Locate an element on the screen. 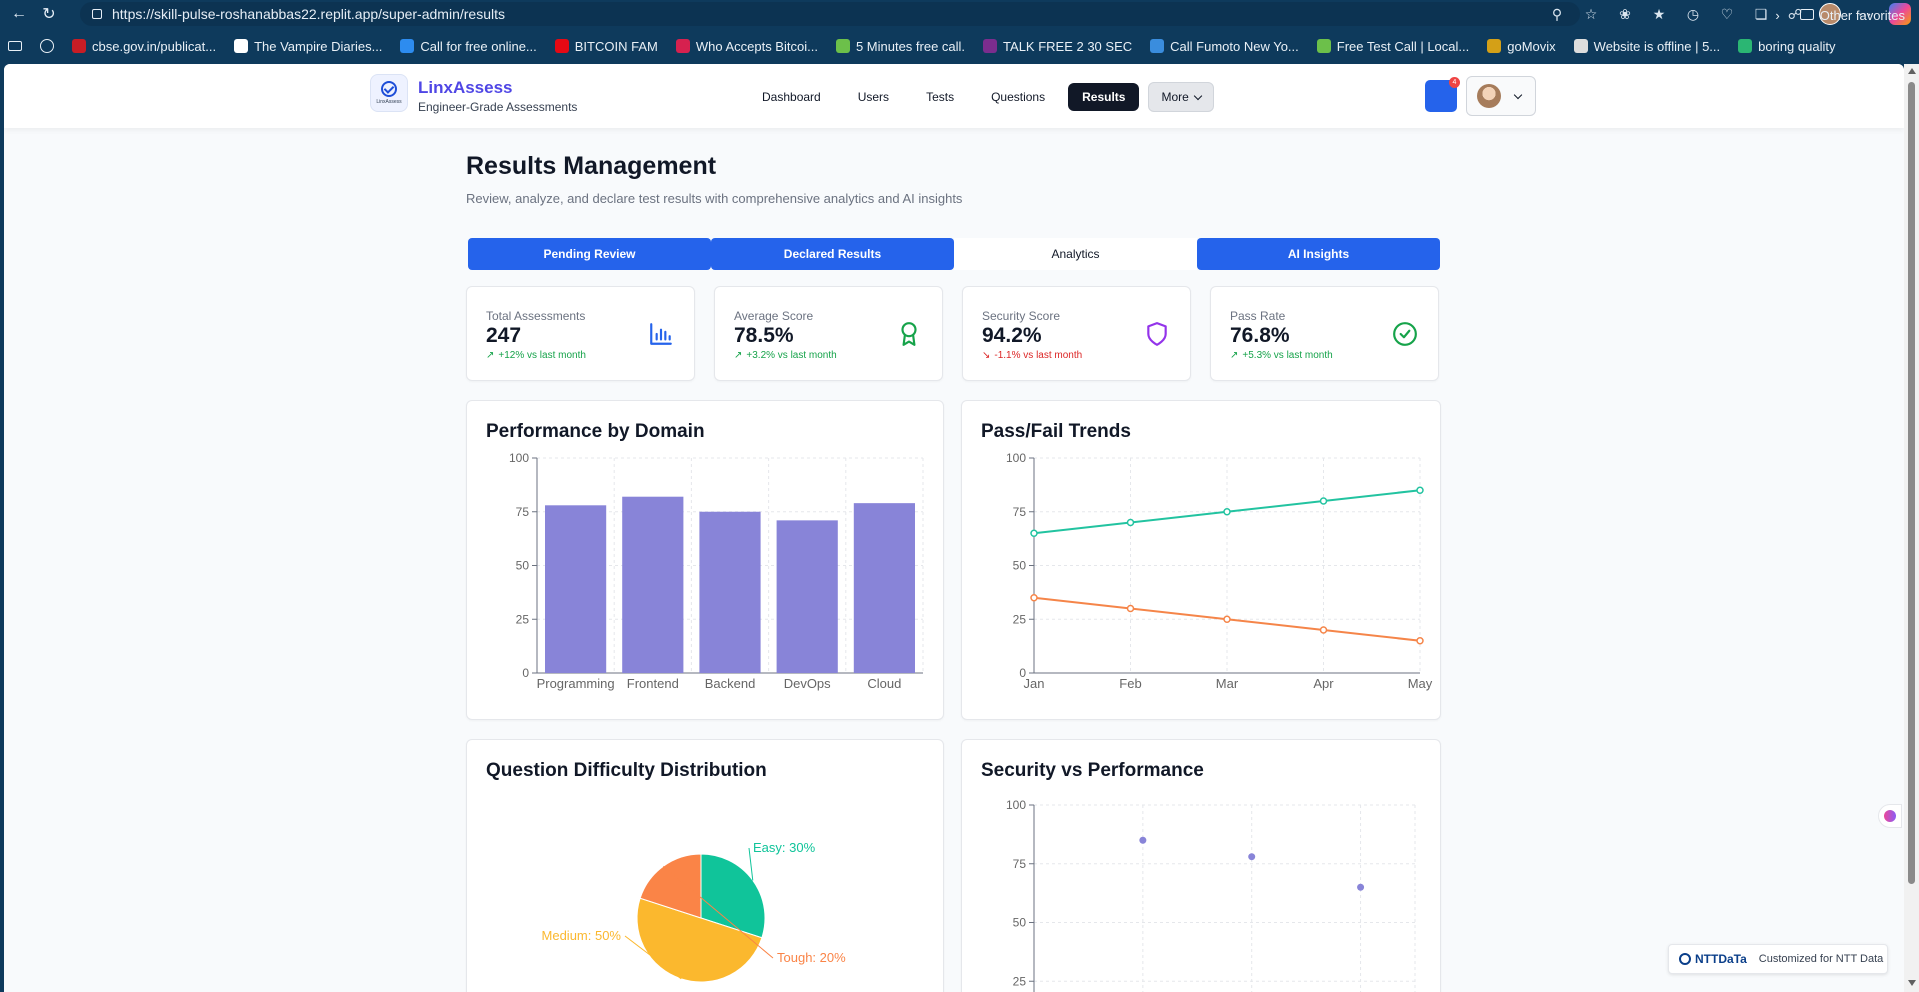  bookmark-item: boring quality is located at coordinates (1786, 46).